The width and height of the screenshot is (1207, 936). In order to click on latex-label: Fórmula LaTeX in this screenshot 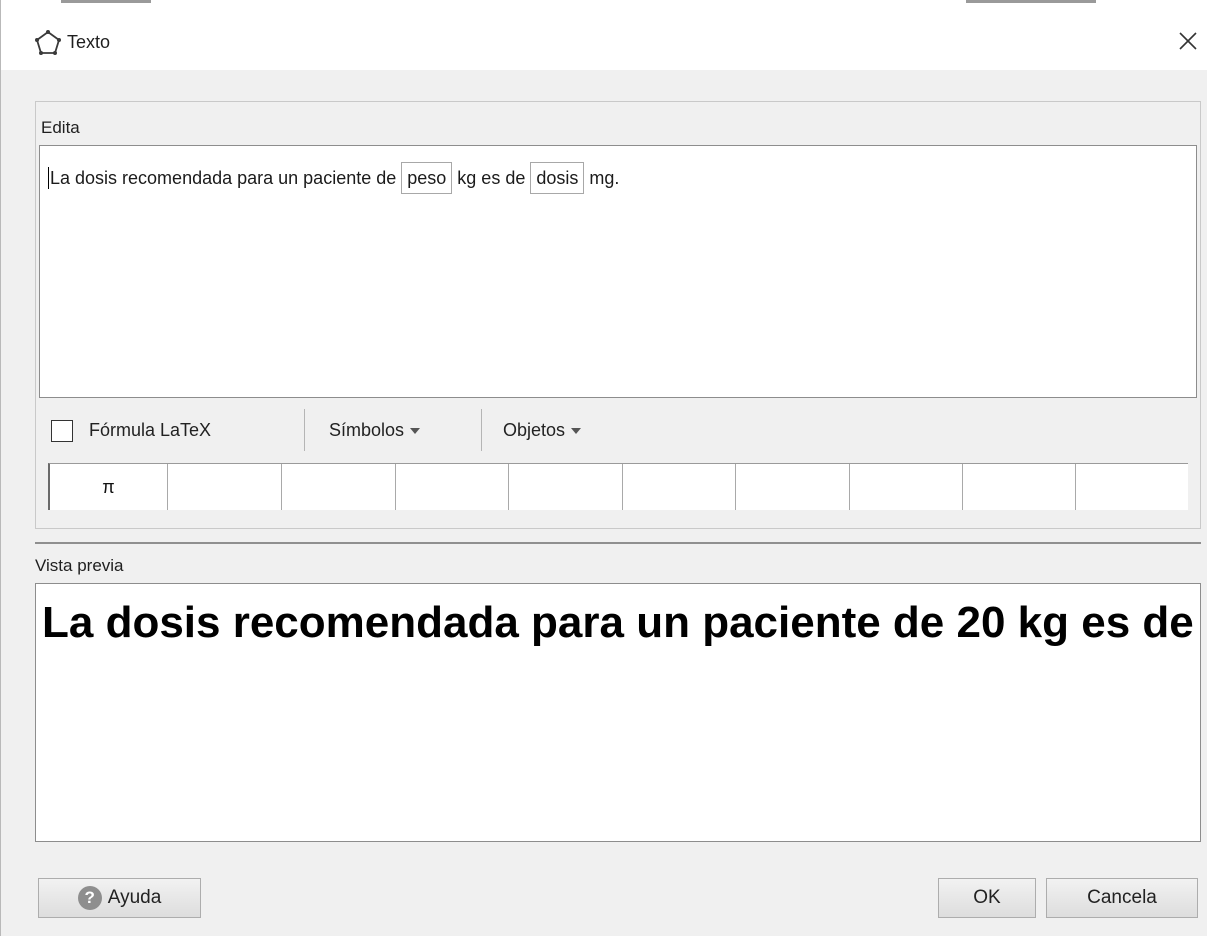, I will do `click(150, 430)`.